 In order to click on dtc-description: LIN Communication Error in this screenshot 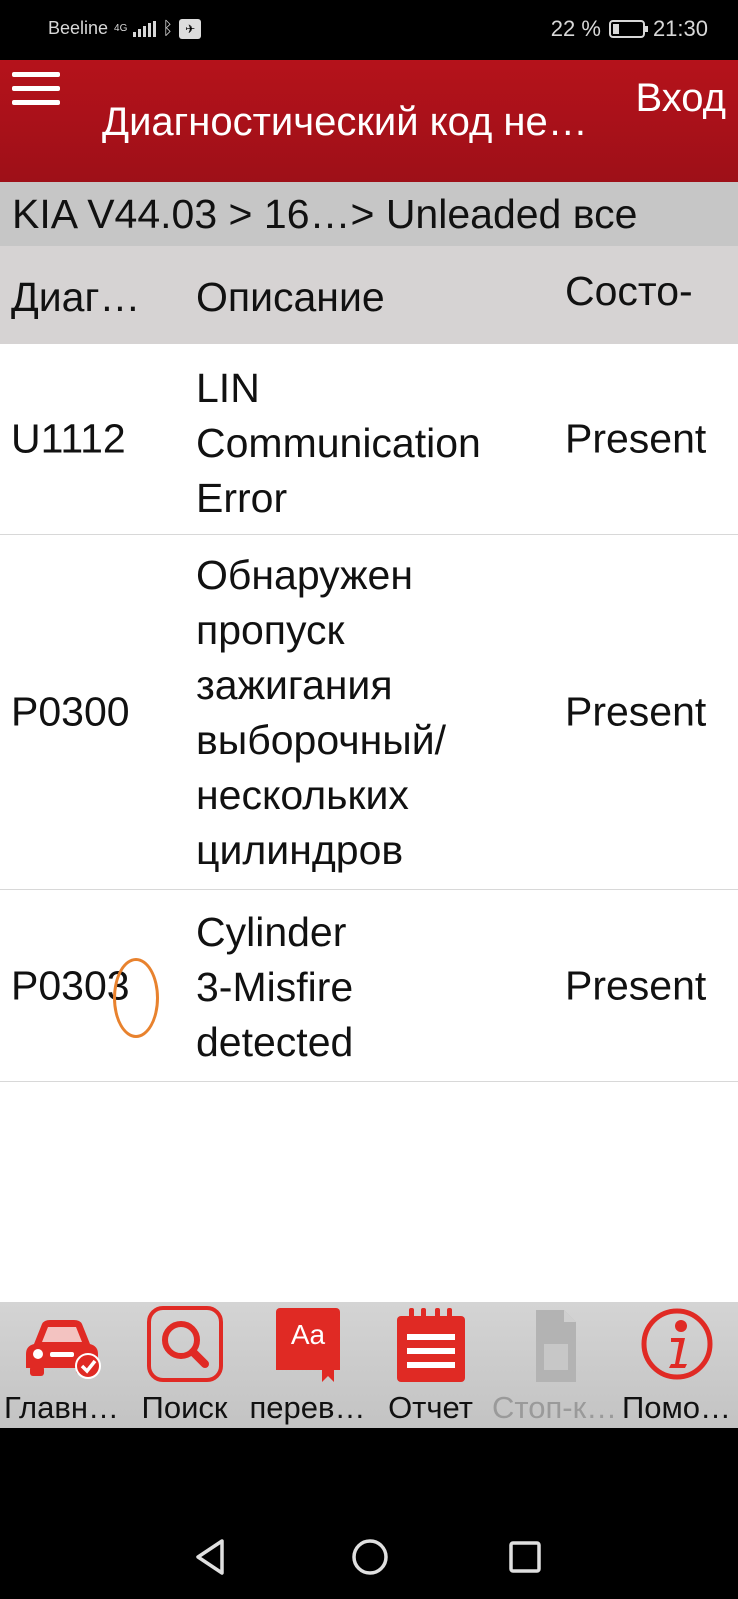, I will do `click(366, 443)`.